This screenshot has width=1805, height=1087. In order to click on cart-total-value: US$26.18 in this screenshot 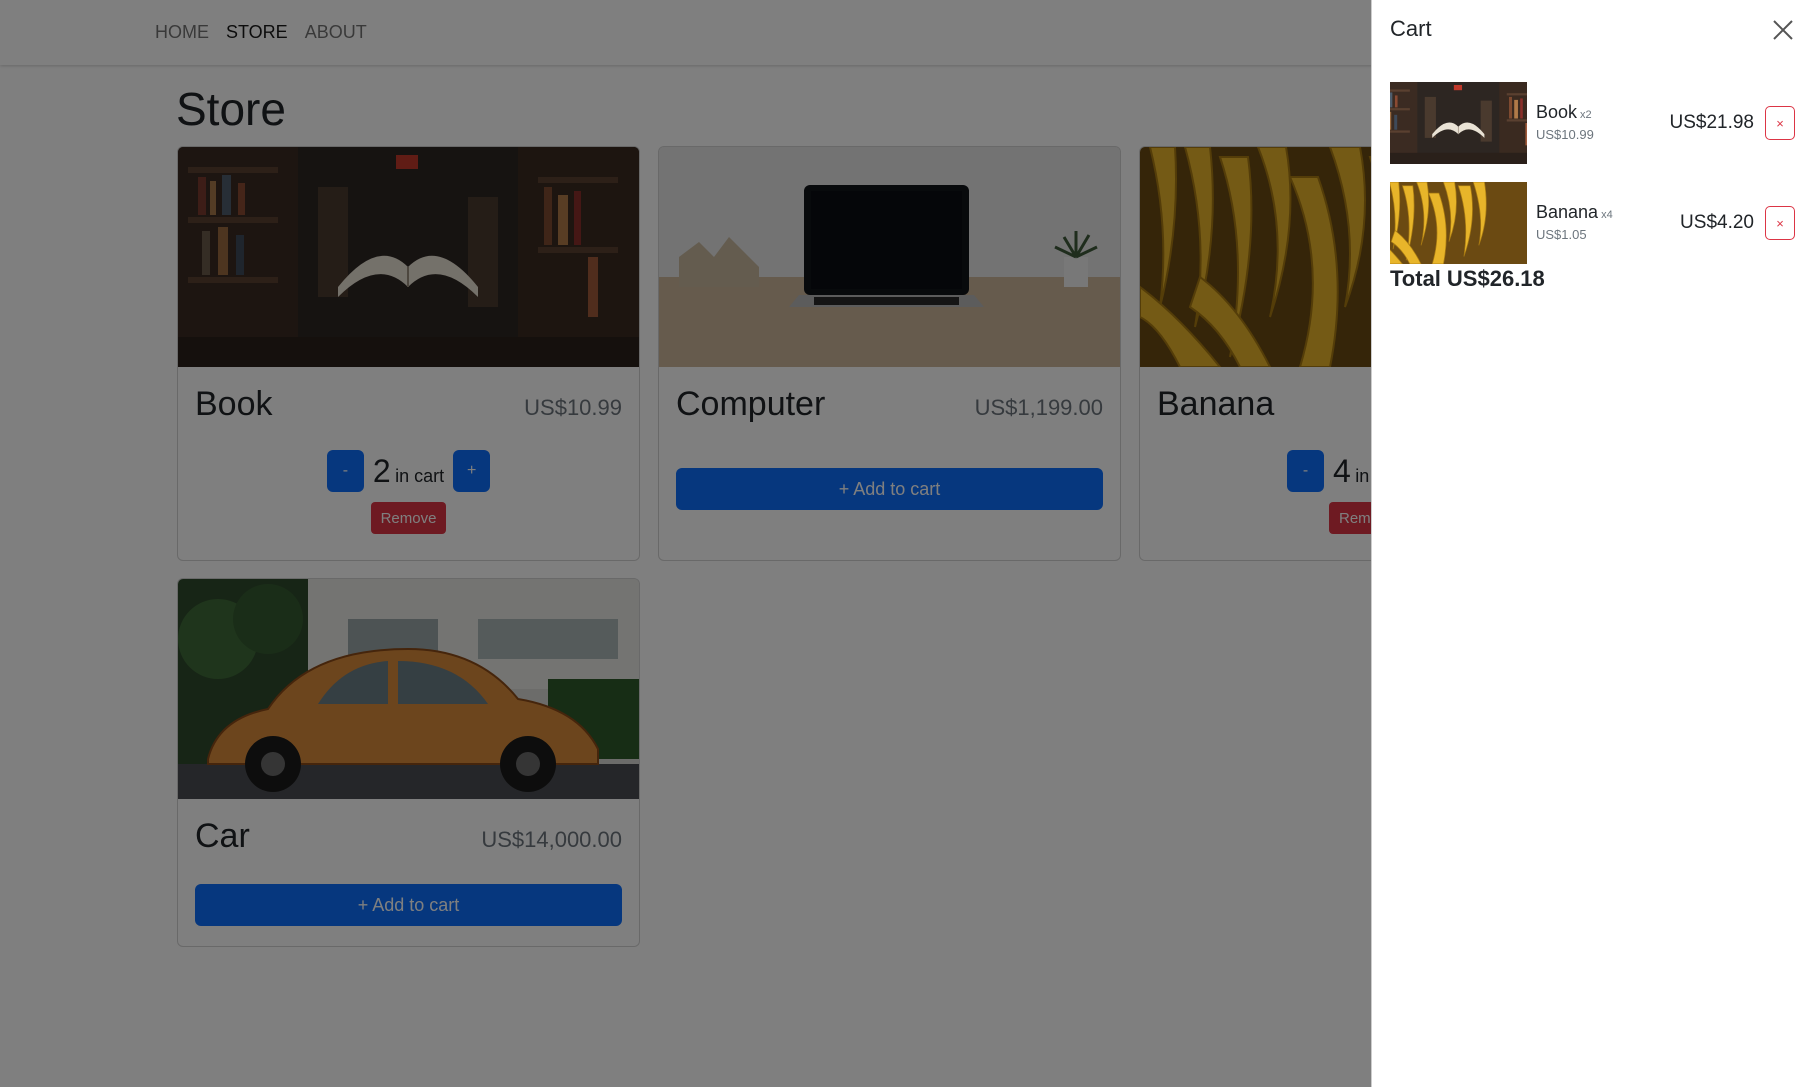, I will do `click(1495, 278)`.